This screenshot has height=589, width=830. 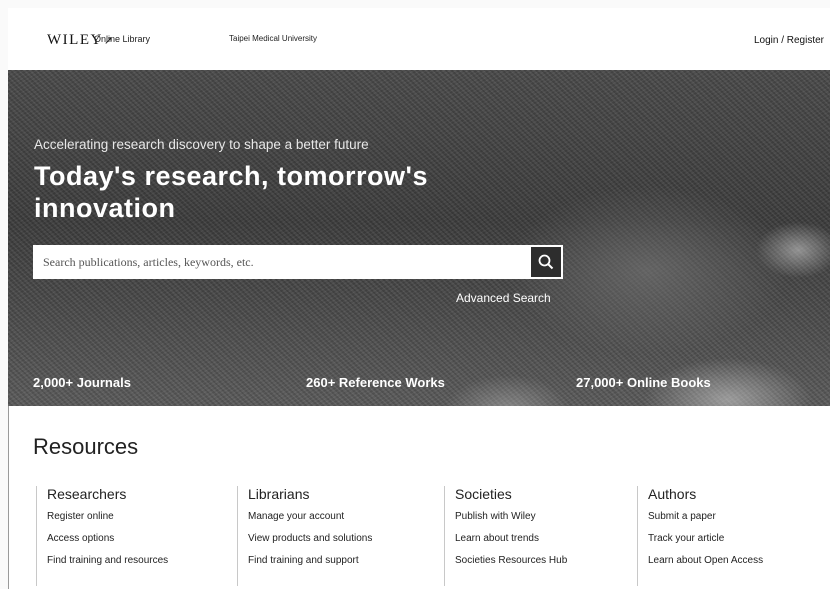 What do you see at coordinates (483, 494) in the screenshot?
I see `column-heading: Societies` at bounding box center [483, 494].